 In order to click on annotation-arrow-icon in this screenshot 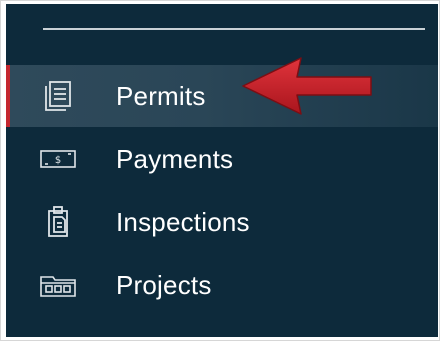, I will do `click(307, 86)`.